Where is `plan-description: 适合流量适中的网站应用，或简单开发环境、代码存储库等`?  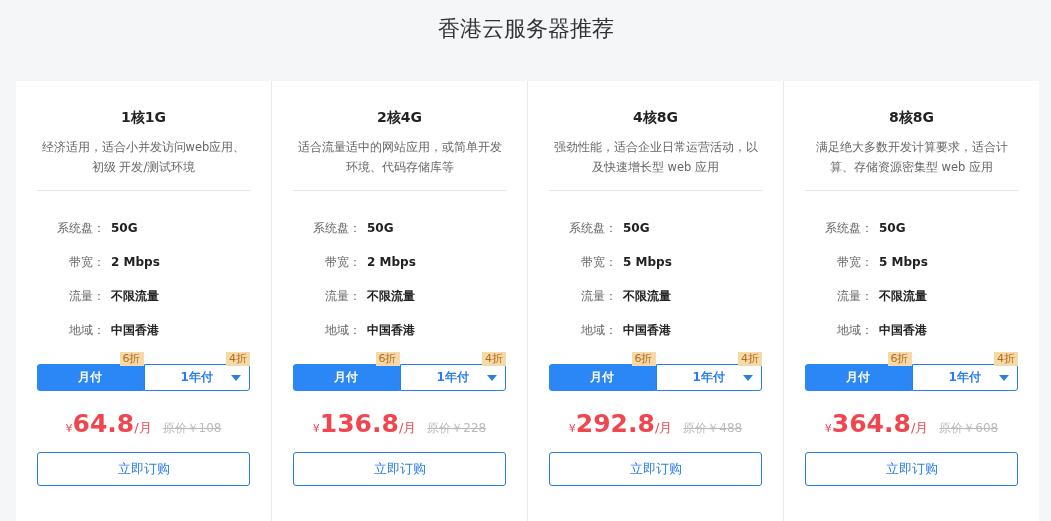
plan-description: 适合流量适中的网站应用，或简单开发环境、代码存储库等 is located at coordinates (399, 157).